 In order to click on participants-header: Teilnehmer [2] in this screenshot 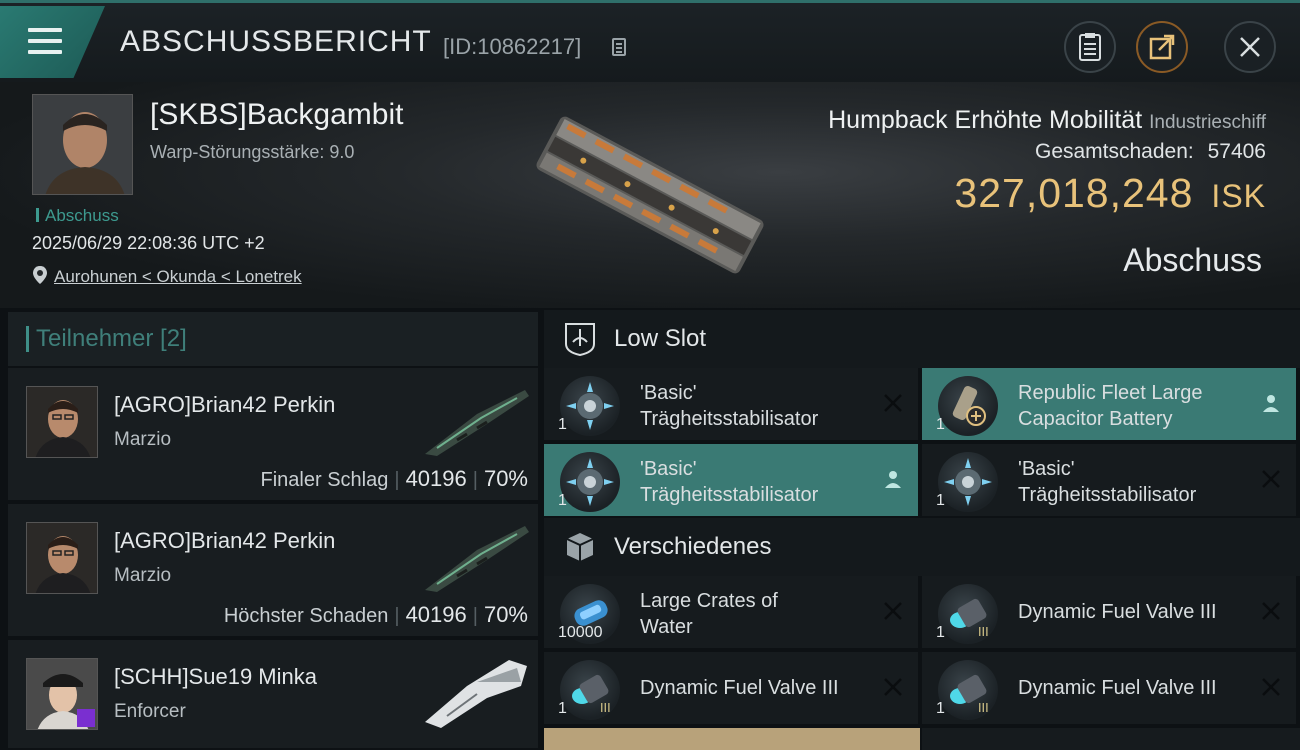, I will do `click(273, 339)`.